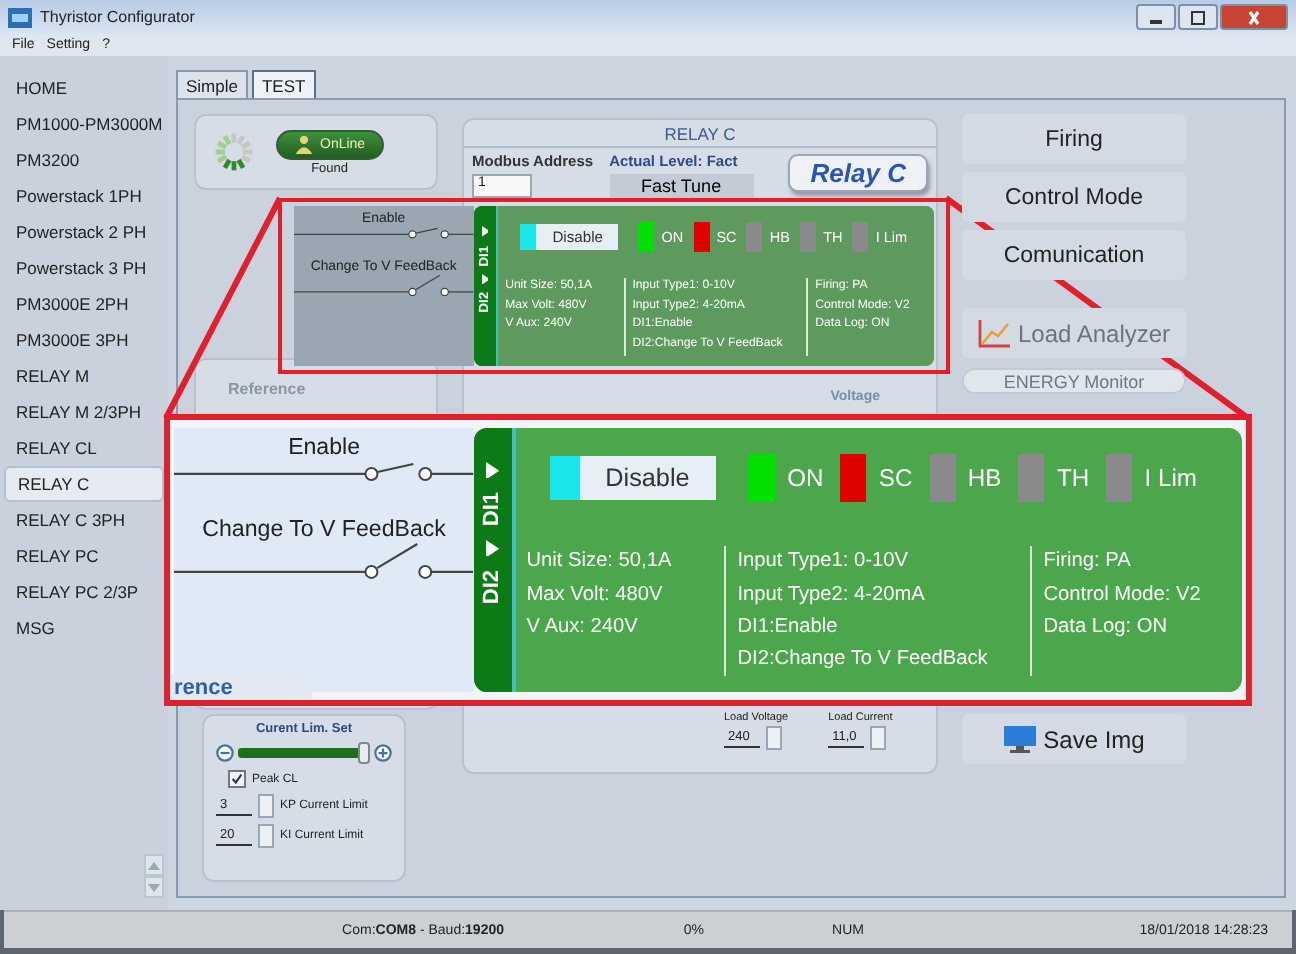 This screenshot has width=1296, height=954. What do you see at coordinates (788, 627) in the screenshot?
I see `info-text: DI1:Enable` at bounding box center [788, 627].